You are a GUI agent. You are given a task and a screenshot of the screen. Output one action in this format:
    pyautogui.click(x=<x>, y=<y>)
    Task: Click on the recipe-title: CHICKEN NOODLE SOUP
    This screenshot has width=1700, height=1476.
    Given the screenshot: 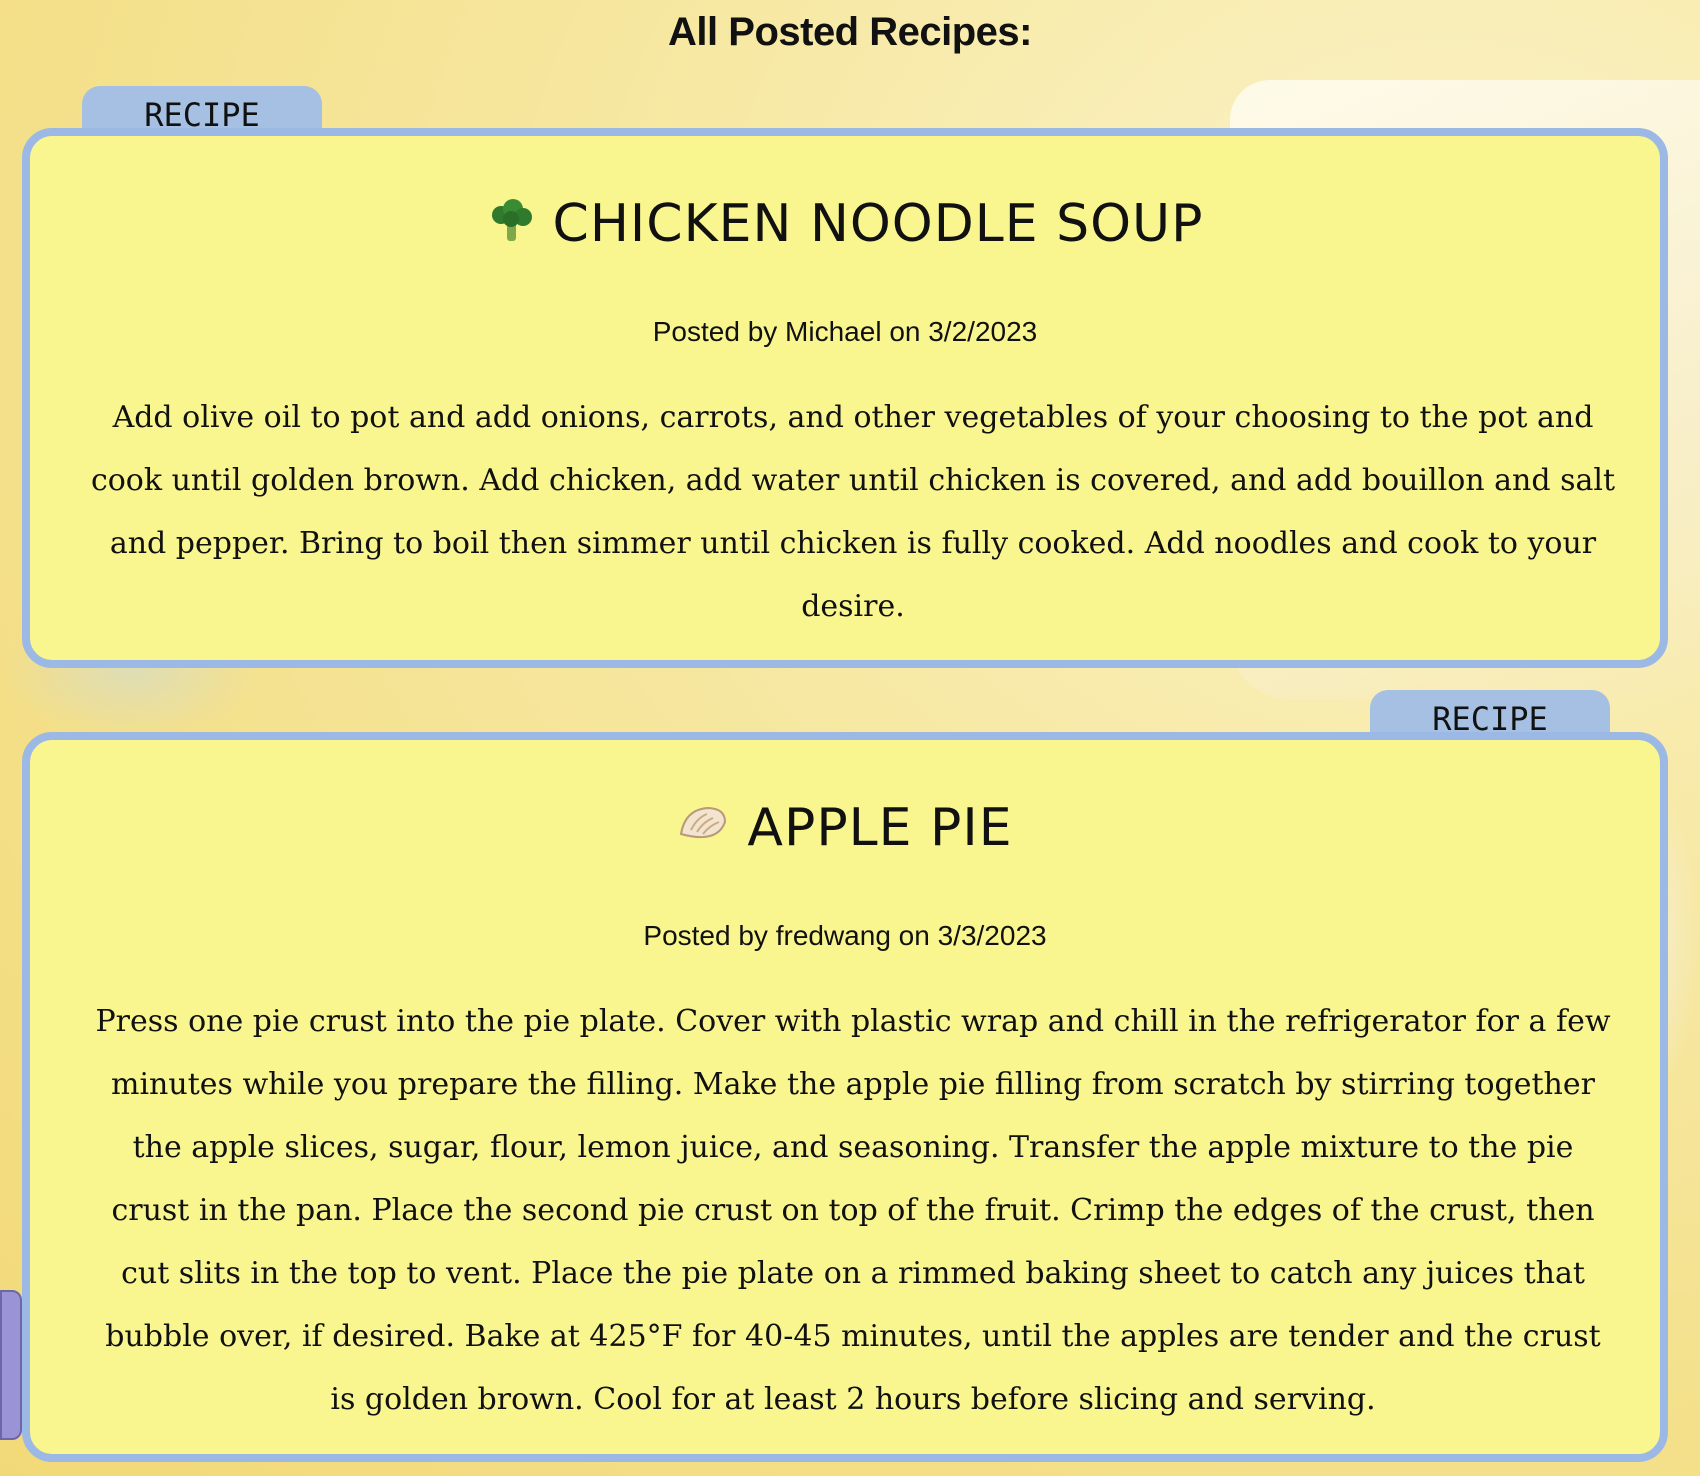 What is the action you would take?
    pyautogui.click(x=845, y=226)
    